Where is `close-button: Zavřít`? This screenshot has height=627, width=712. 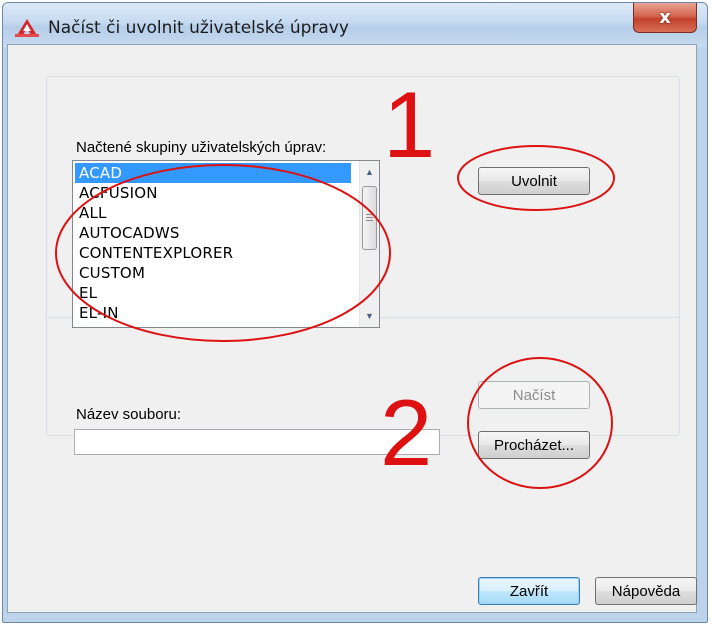 close-button: Zavřít is located at coordinates (529, 591).